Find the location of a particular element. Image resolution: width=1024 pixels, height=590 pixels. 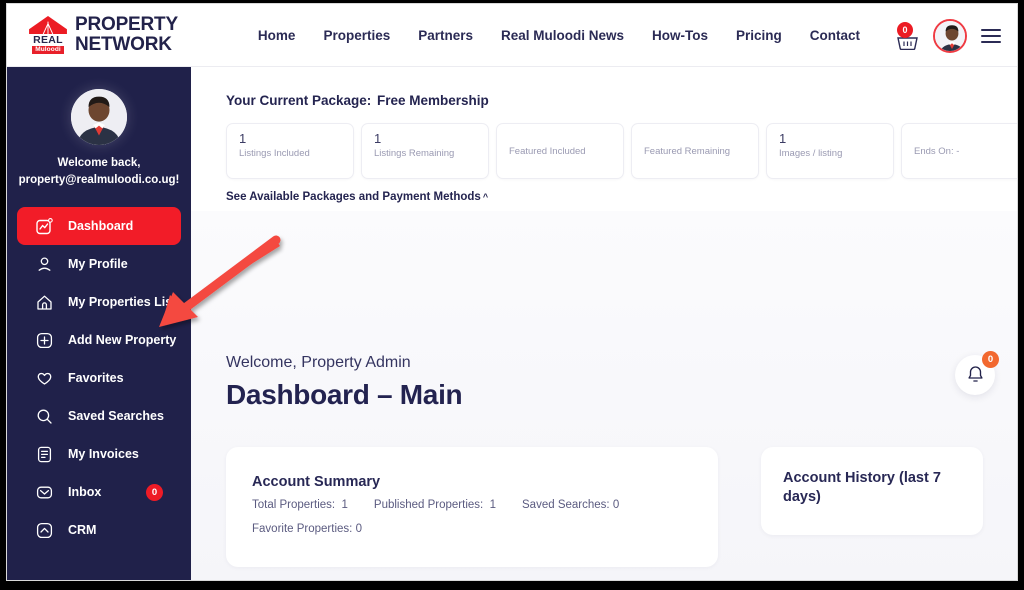

stat-label: Published Properties: is located at coordinates (428, 505).